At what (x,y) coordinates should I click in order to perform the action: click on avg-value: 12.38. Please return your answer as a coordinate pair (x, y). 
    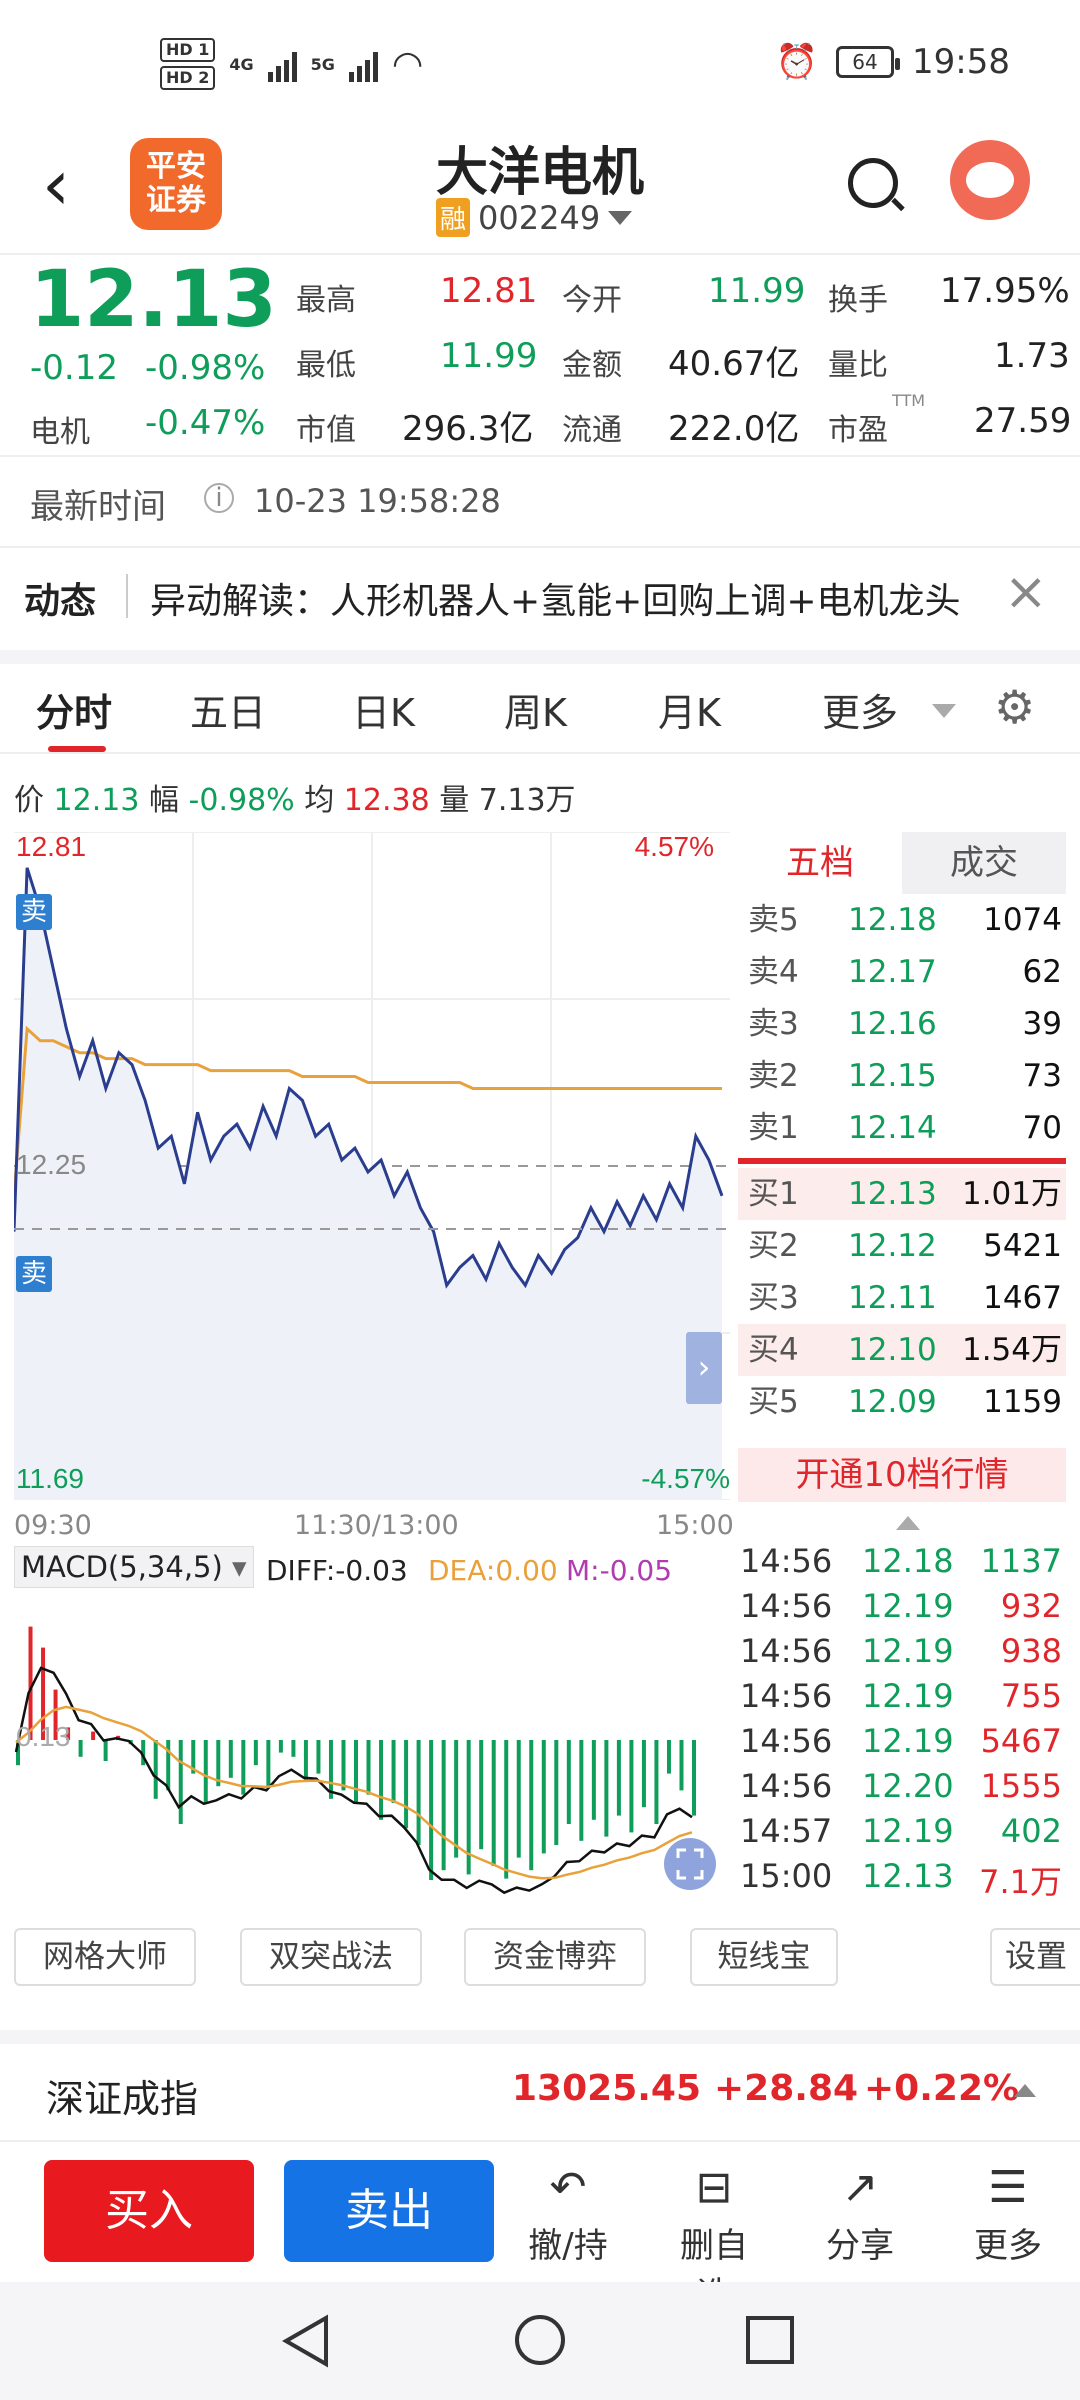
    Looking at the image, I should click on (386, 800).